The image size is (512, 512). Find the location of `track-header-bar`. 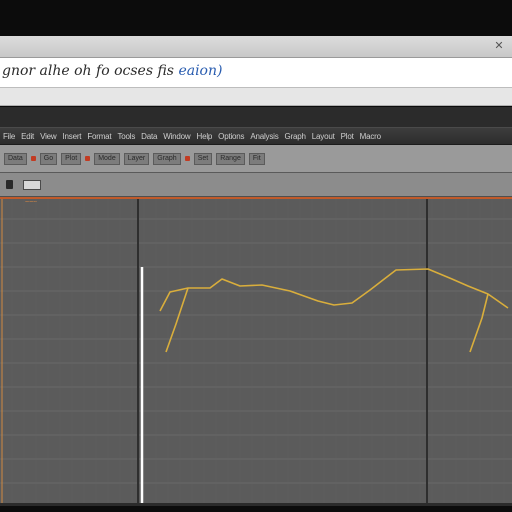

track-header-bar is located at coordinates (256, 185).